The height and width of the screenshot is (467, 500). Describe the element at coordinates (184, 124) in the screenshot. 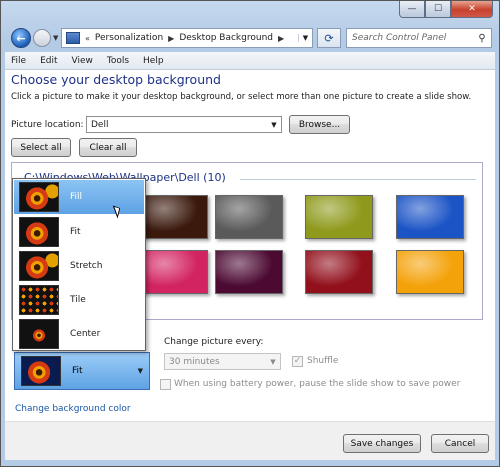

I see `picture-location-select: Dell ▼` at that location.